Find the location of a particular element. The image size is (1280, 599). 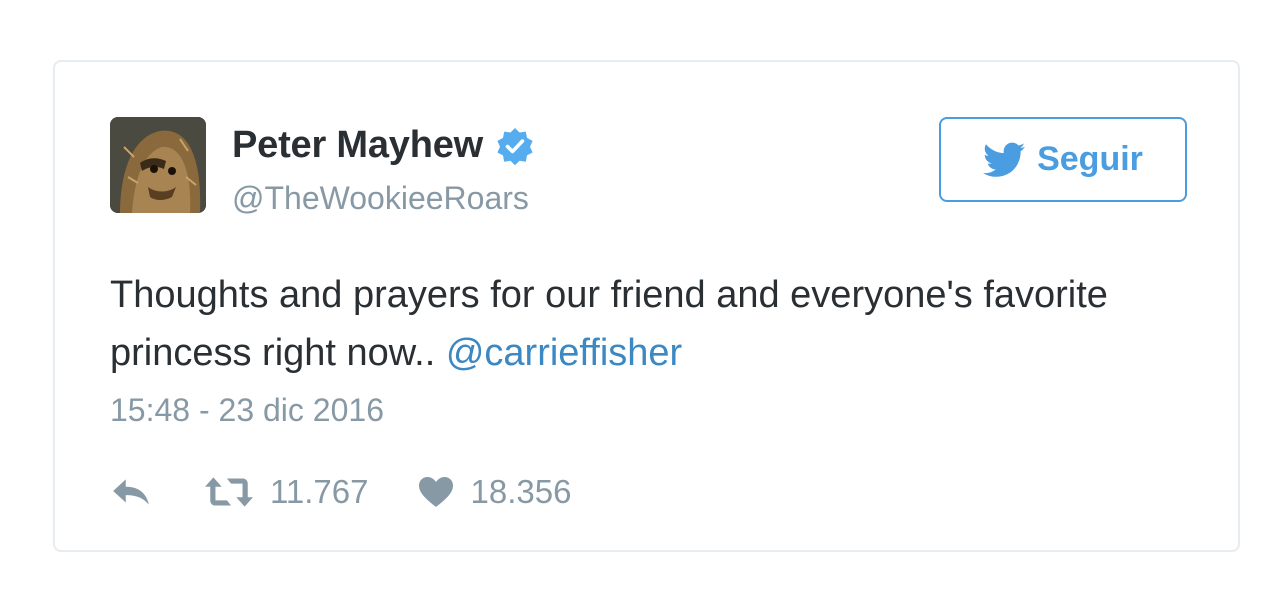

chewbacca-avatar-icon is located at coordinates (158, 165).